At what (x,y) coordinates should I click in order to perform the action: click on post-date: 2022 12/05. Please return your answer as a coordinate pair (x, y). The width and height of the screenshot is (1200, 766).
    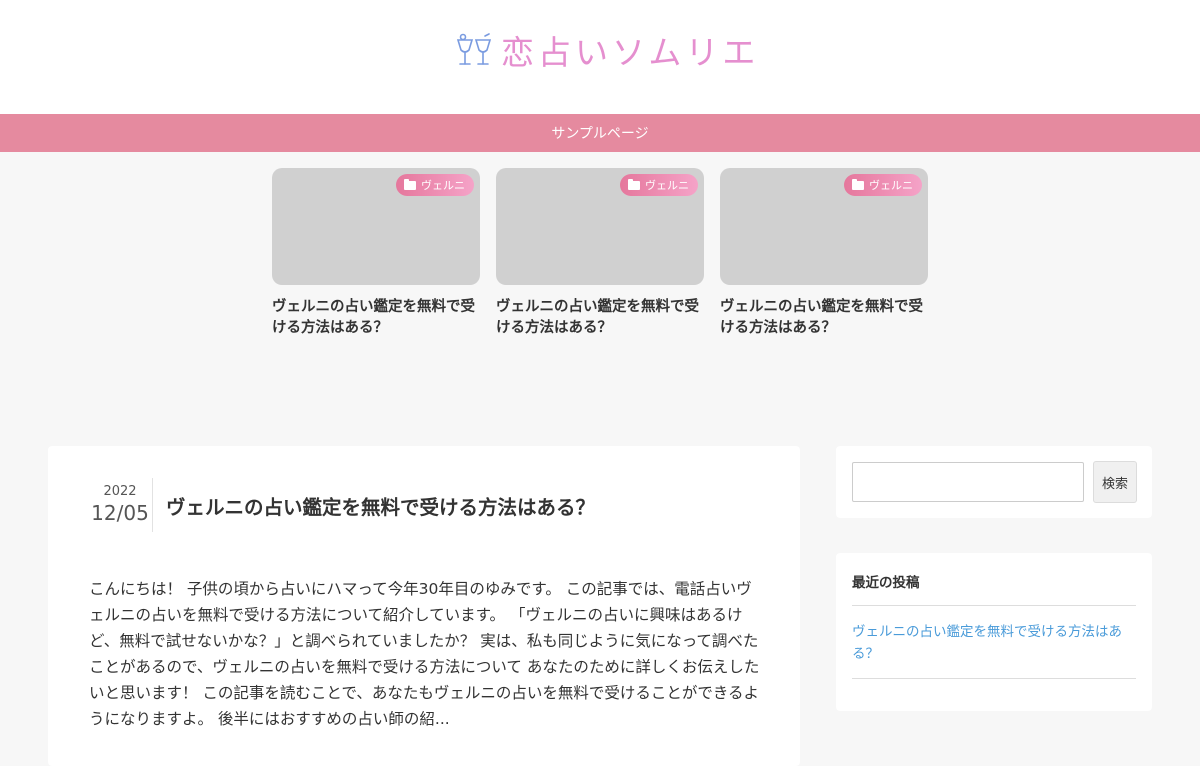
    Looking at the image, I should click on (120, 504).